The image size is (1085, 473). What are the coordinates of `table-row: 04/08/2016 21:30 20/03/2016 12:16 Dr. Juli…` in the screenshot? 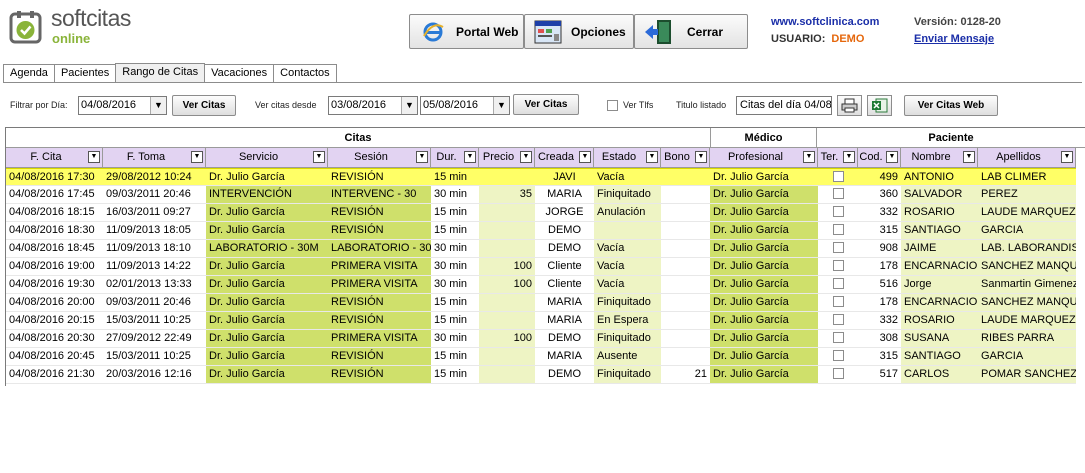 It's located at (541, 375).